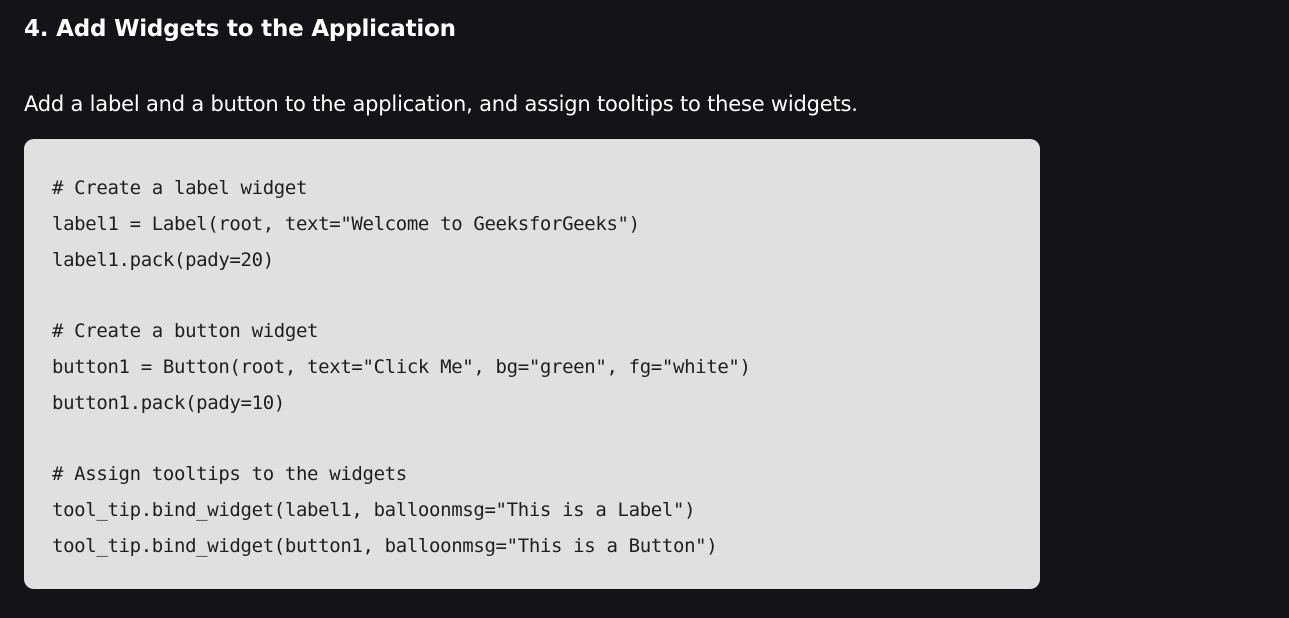 The image size is (1289, 618). Describe the element at coordinates (163, 259) in the screenshot. I see `code-line: label1.pack(pady=20)` at that location.